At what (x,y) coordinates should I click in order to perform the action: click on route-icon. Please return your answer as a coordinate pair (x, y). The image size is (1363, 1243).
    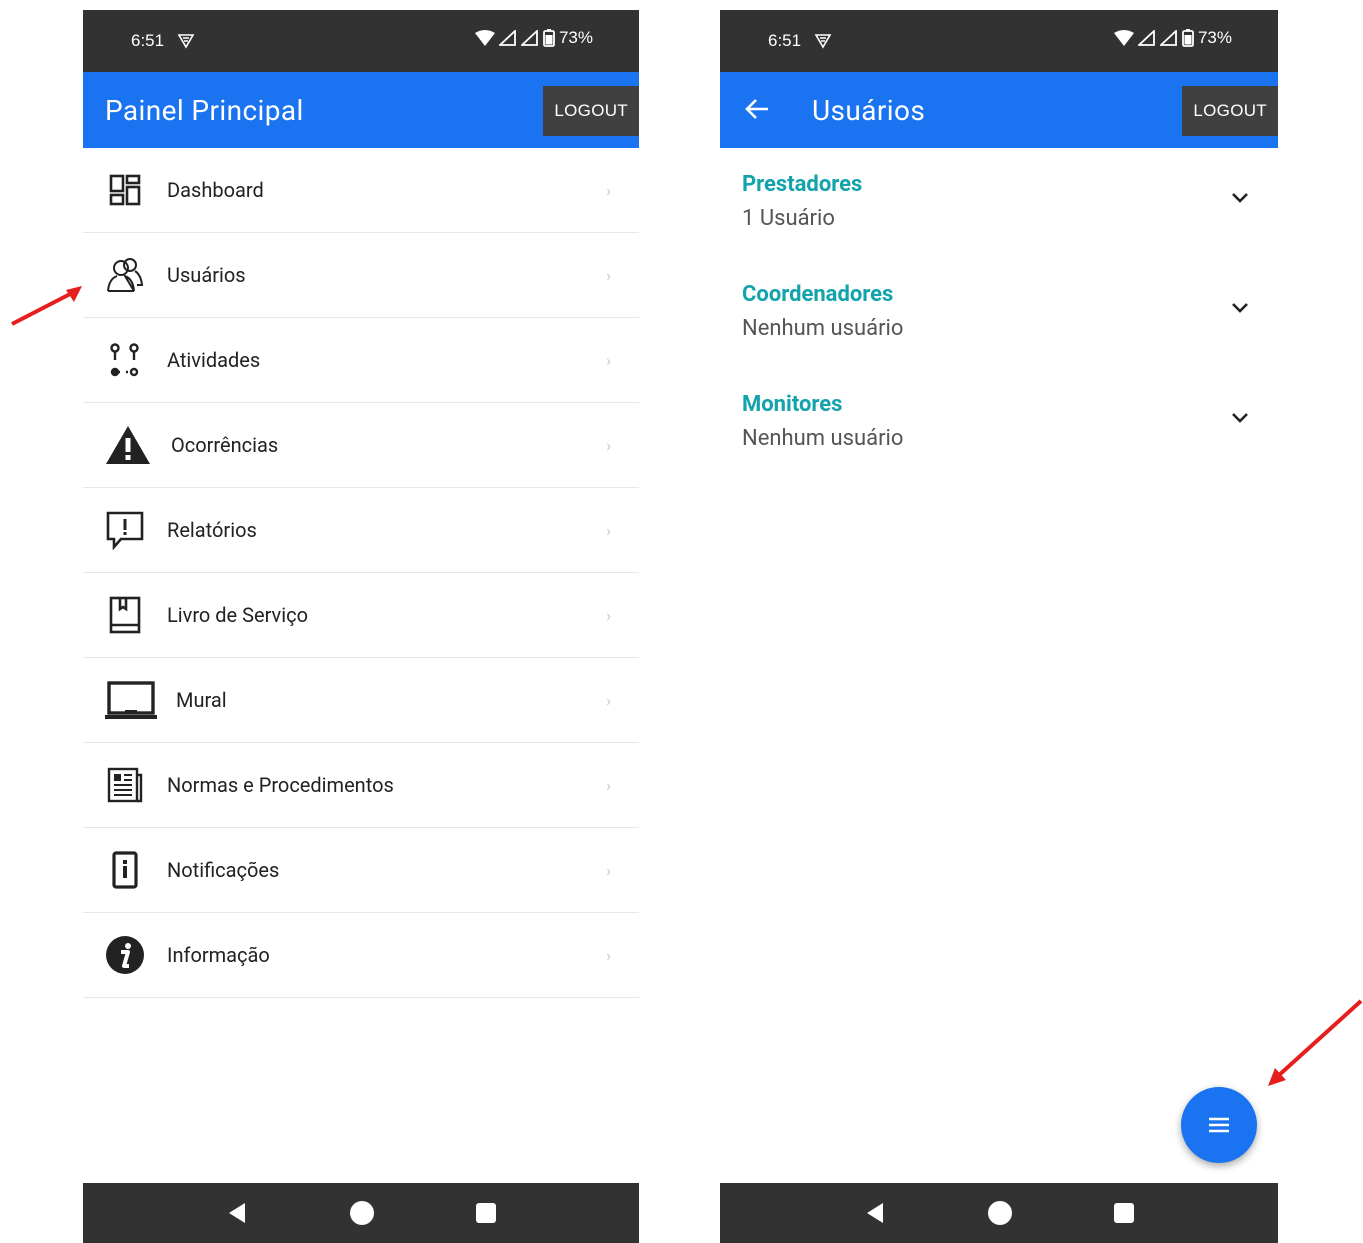
    Looking at the image, I should click on (125, 360).